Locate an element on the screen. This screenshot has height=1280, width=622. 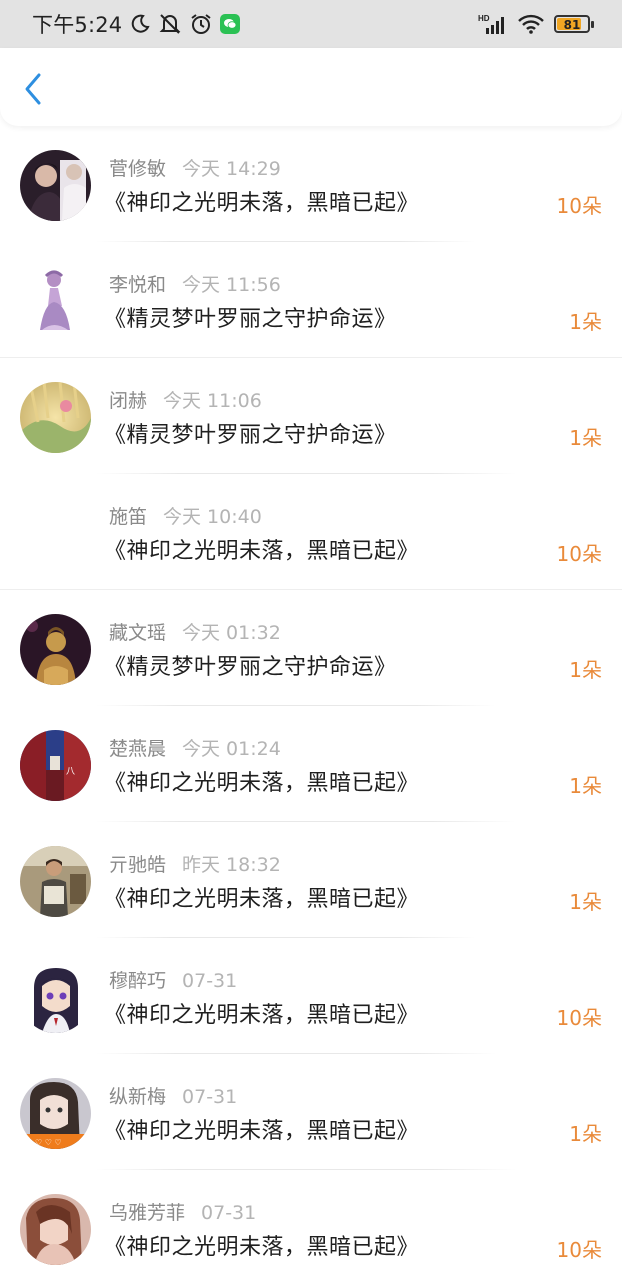
sender-line: 闭赫 今天 11:06 is located at coordinates (185, 399).